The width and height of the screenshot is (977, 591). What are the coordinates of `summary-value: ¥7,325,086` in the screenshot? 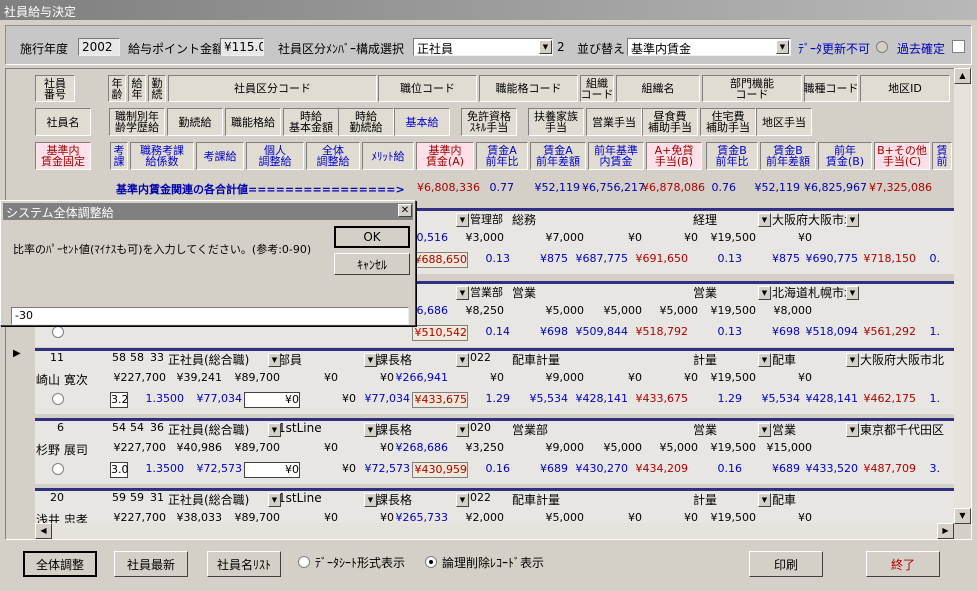 It's located at (900, 187).